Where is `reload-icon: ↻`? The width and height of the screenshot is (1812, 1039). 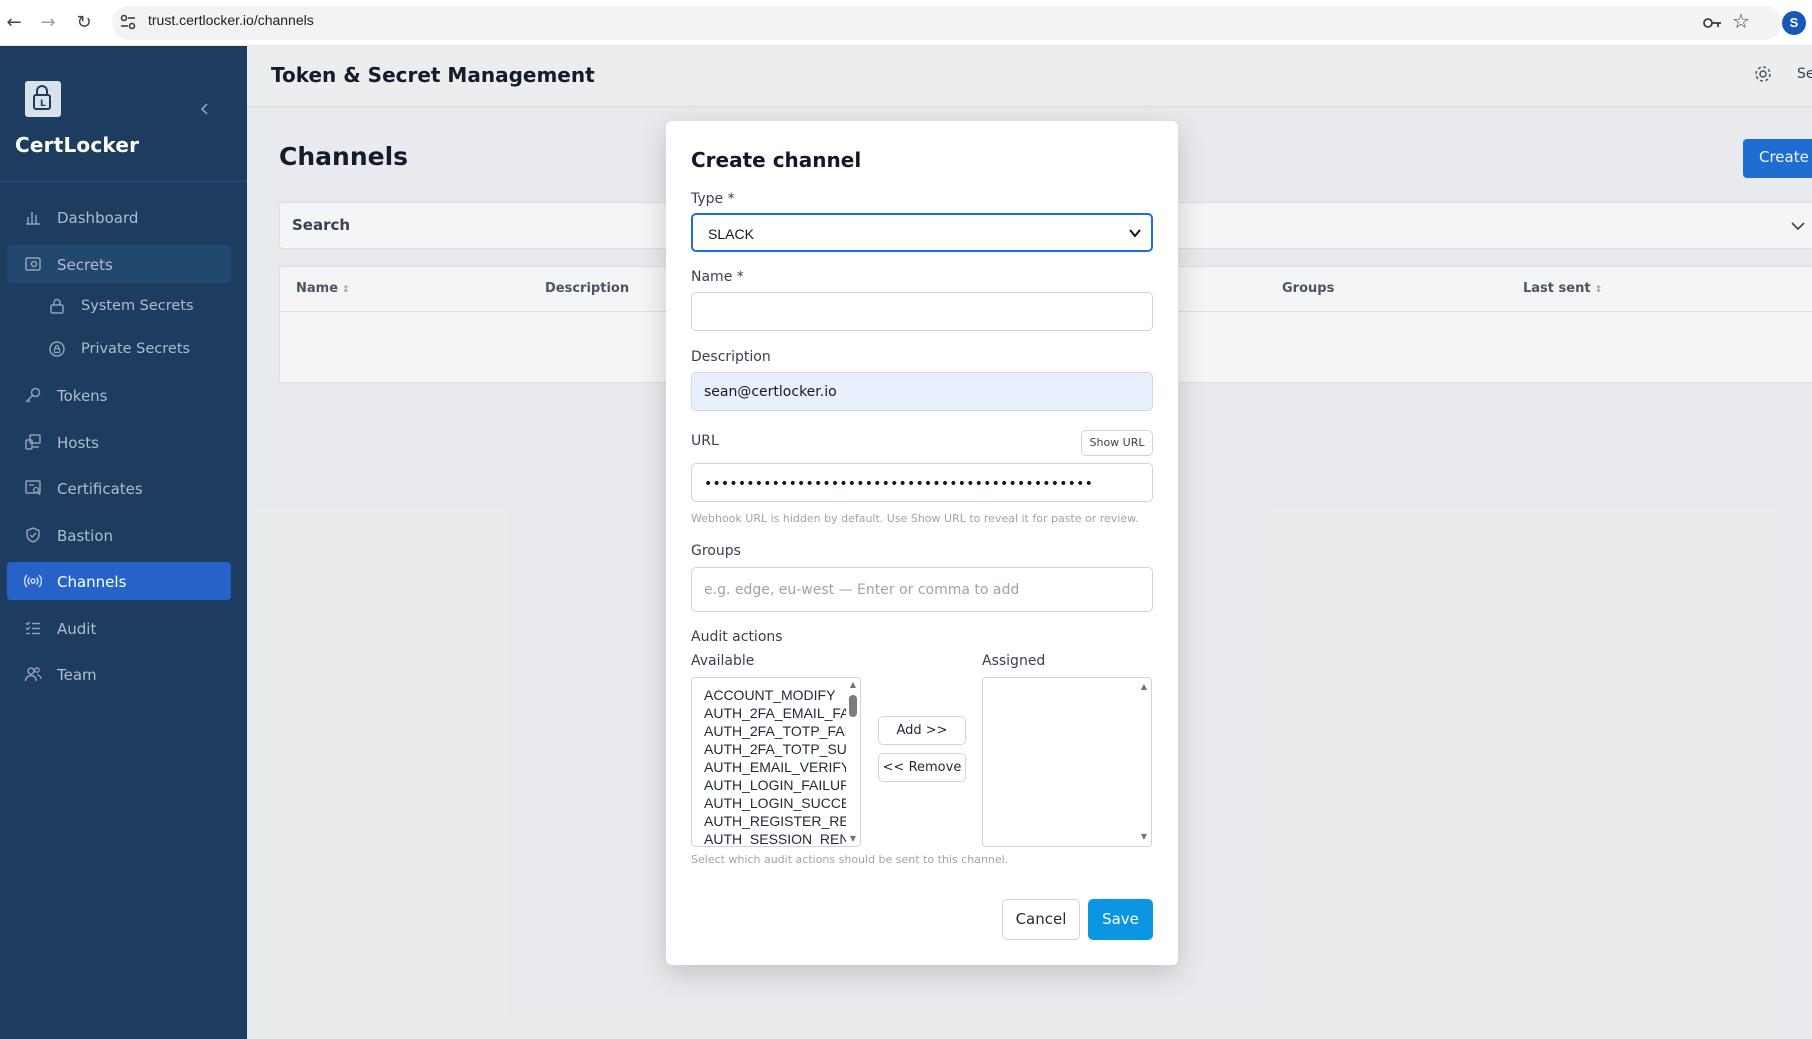 reload-icon: ↻ is located at coordinates (84, 23).